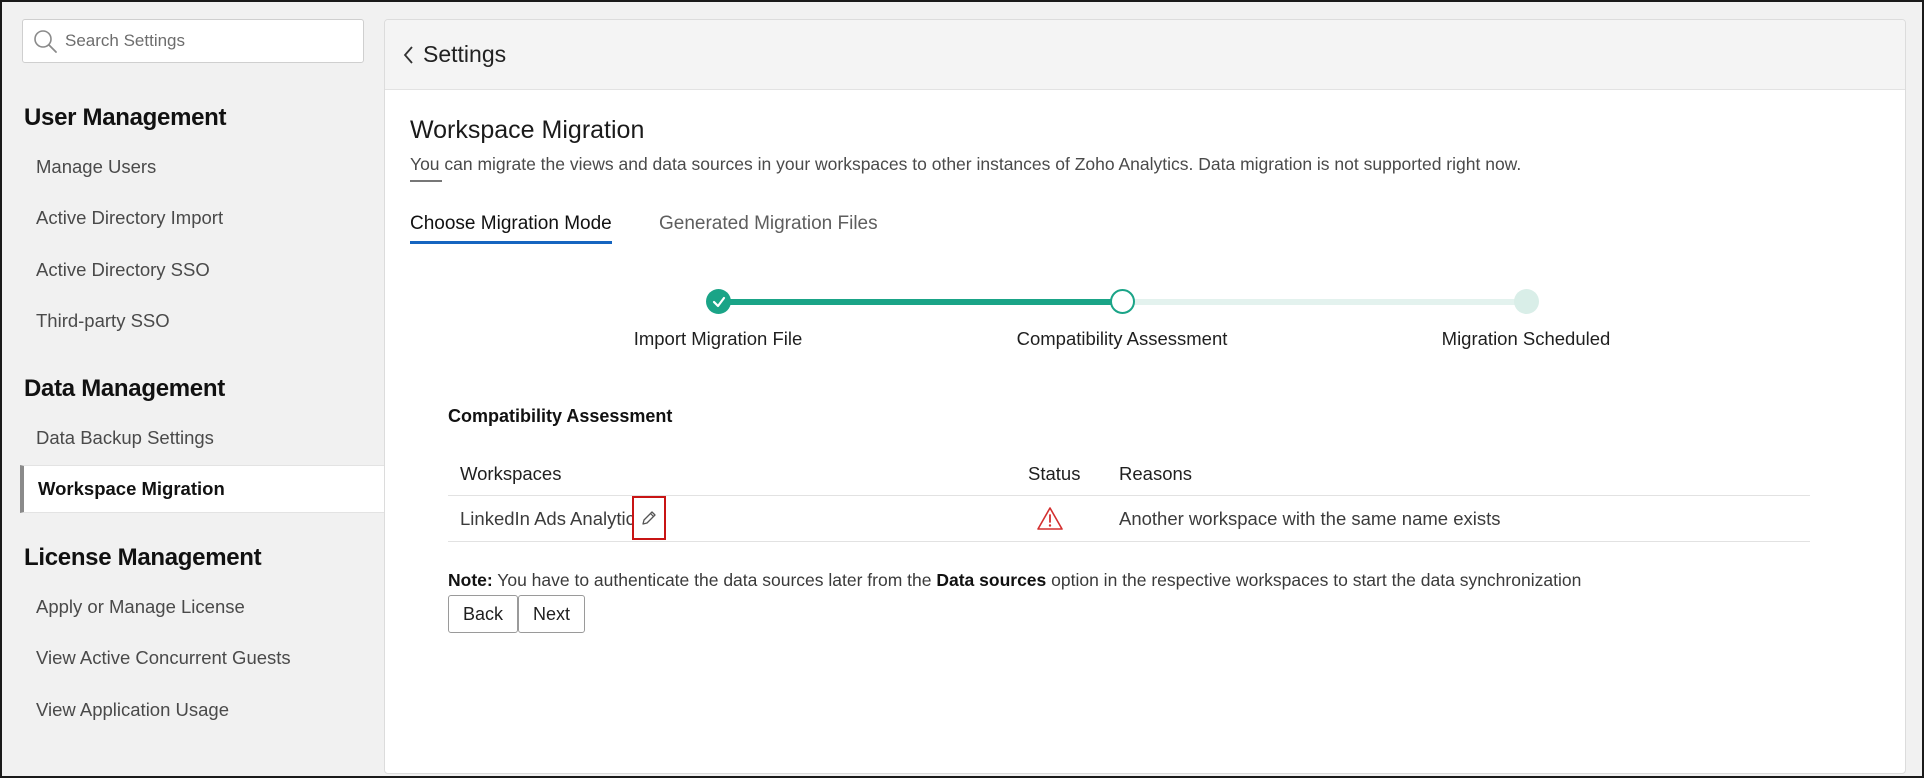 The width and height of the screenshot is (1924, 778). Describe the element at coordinates (483, 614) in the screenshot. I see `back-button: Back` at that location.